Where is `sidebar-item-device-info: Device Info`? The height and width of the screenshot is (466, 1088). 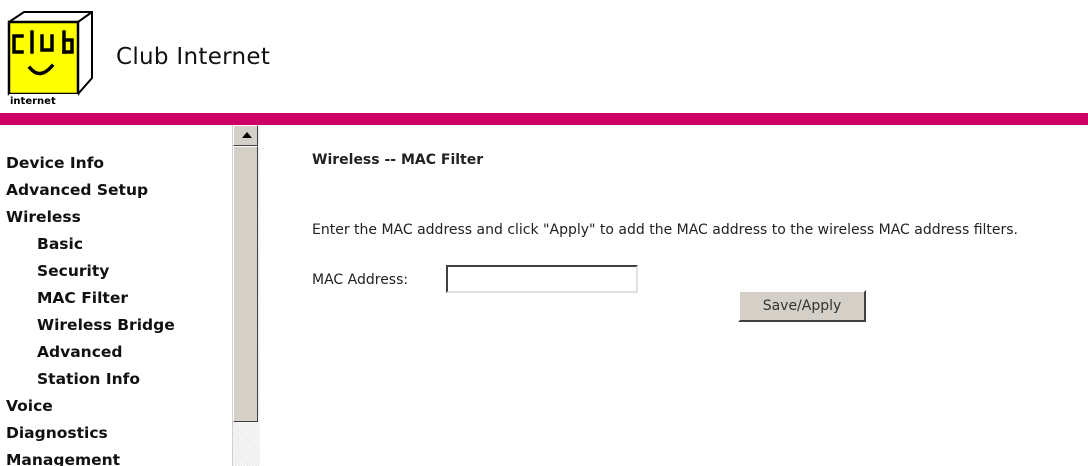 sidebar-item-device-info: Device Info is located at coordinates (90, 163).